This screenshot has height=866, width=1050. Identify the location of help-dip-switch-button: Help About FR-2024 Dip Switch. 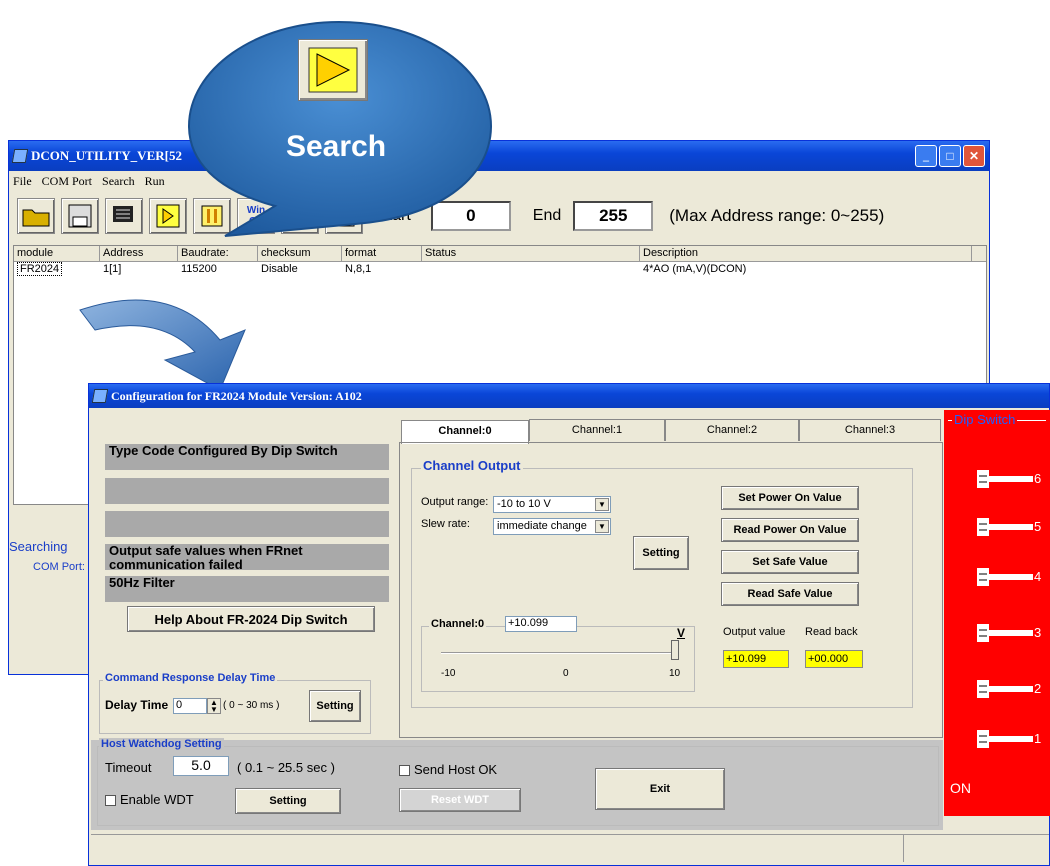
(251, 619).